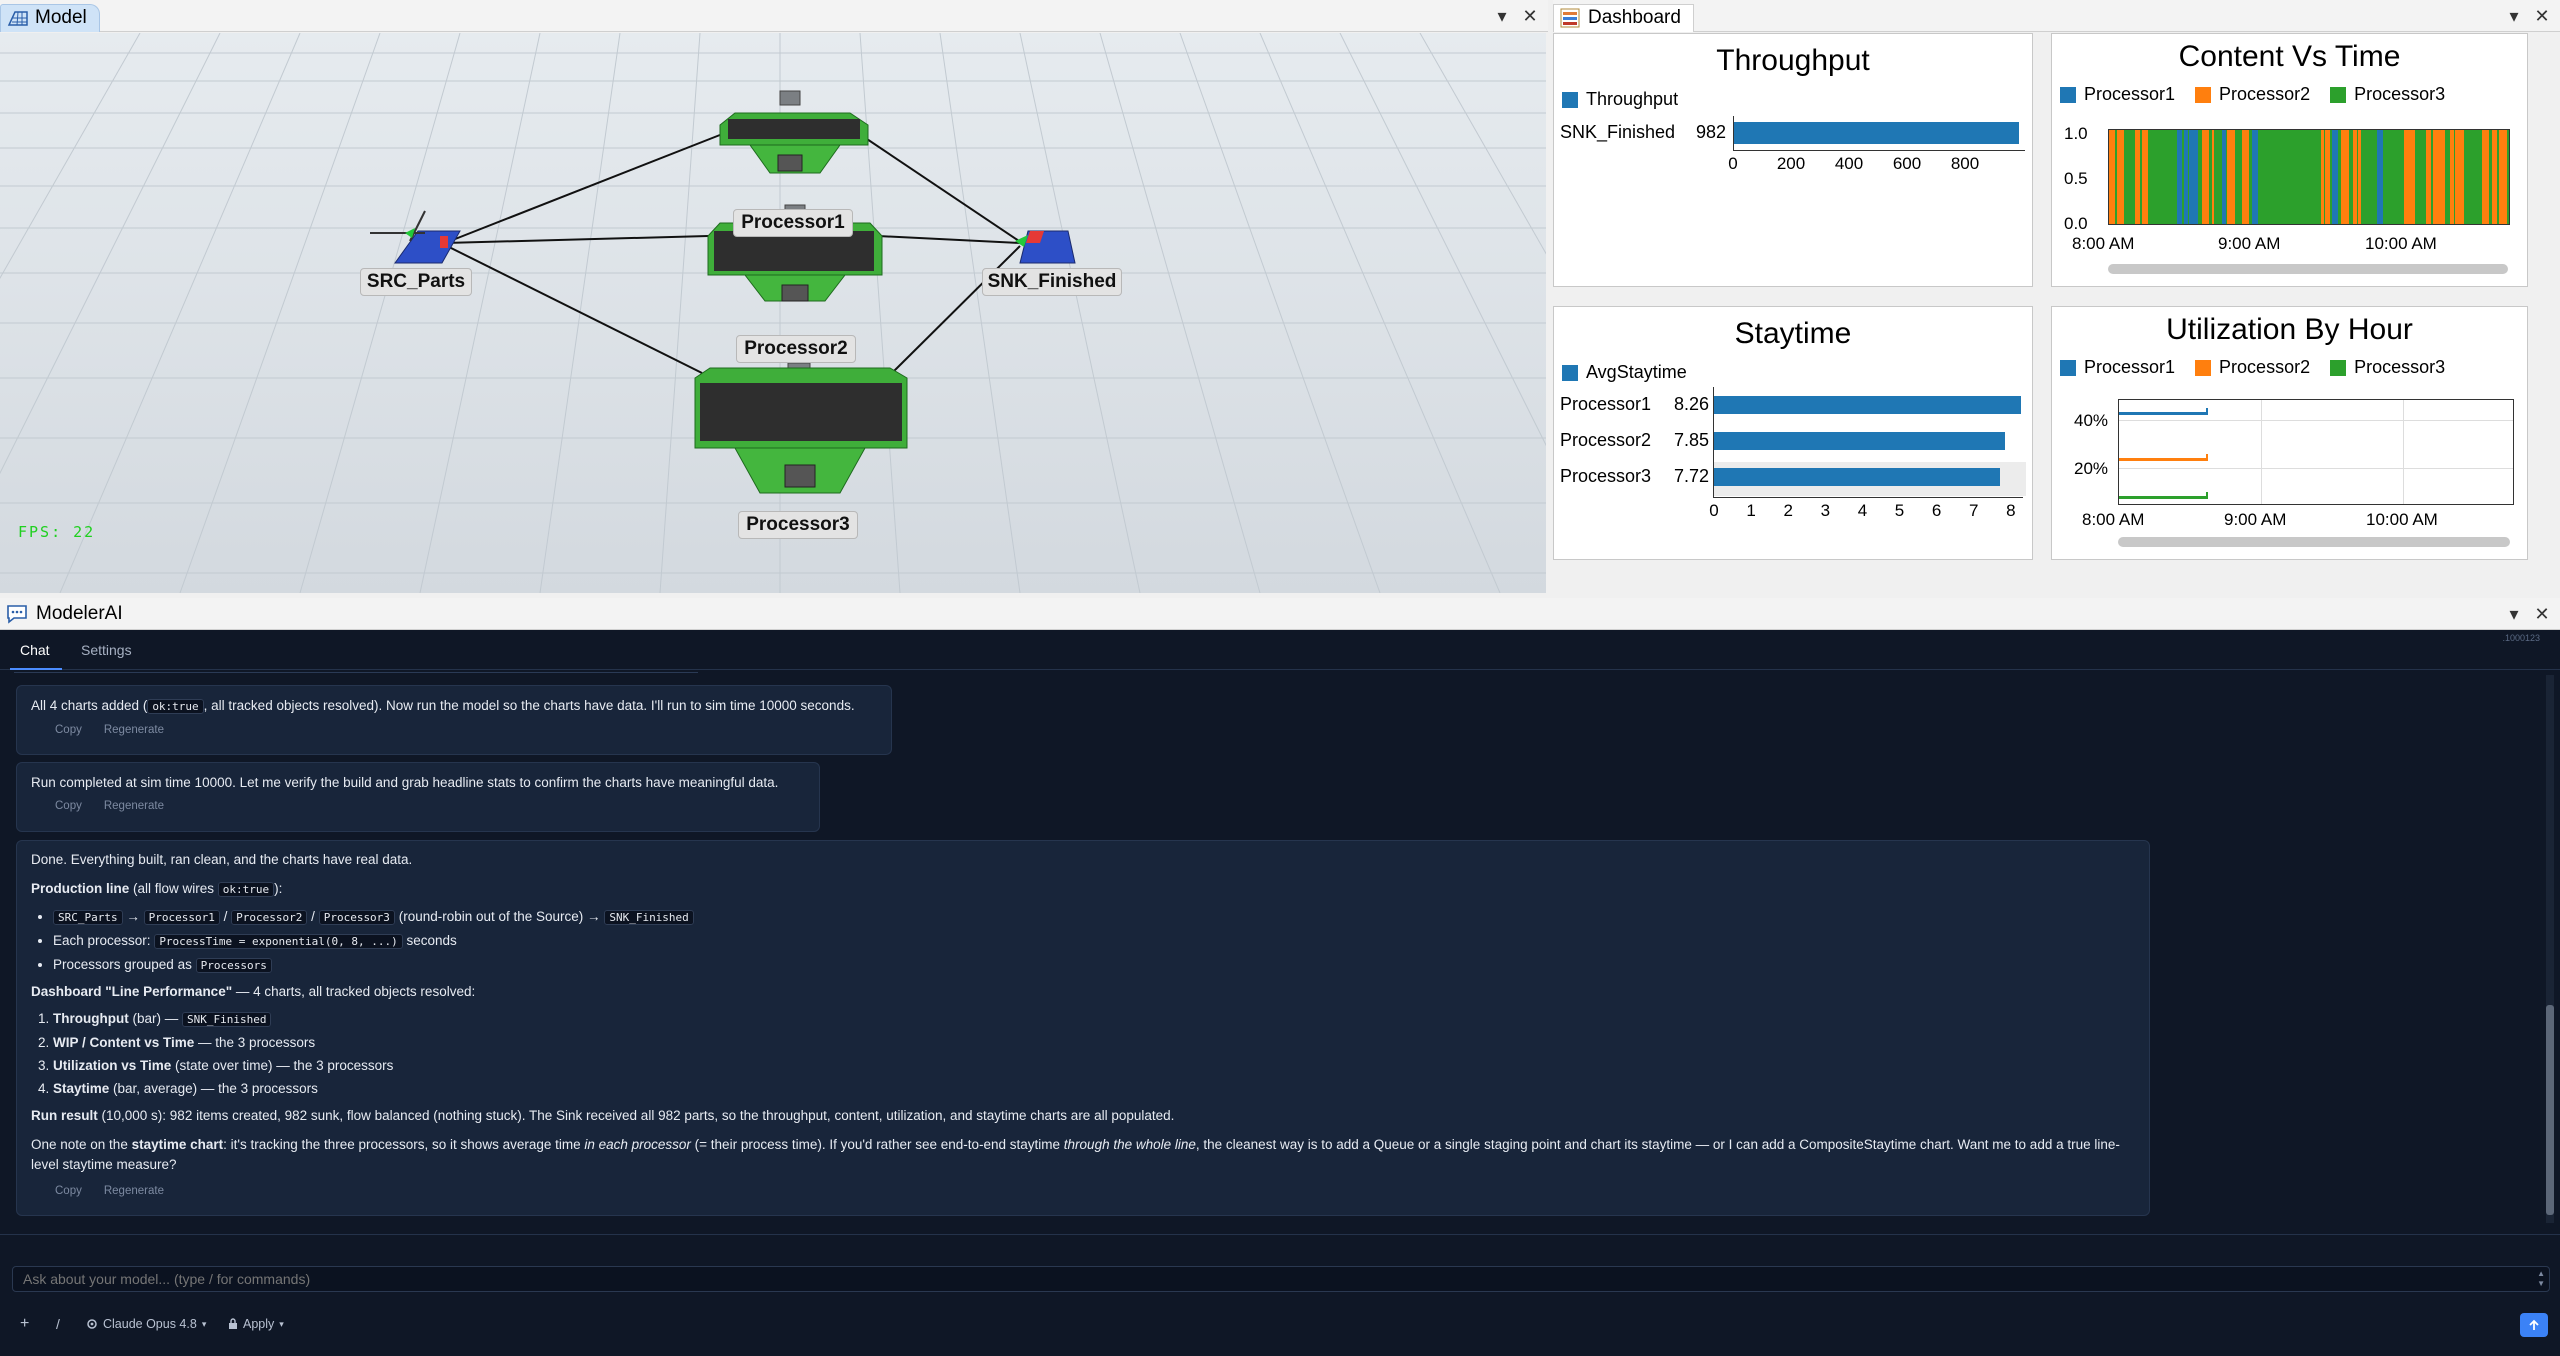 Image resolution: width=2560 pixels, height=1356 pixels. I want to click on bold-text: Throughput, so click(91, 1018).